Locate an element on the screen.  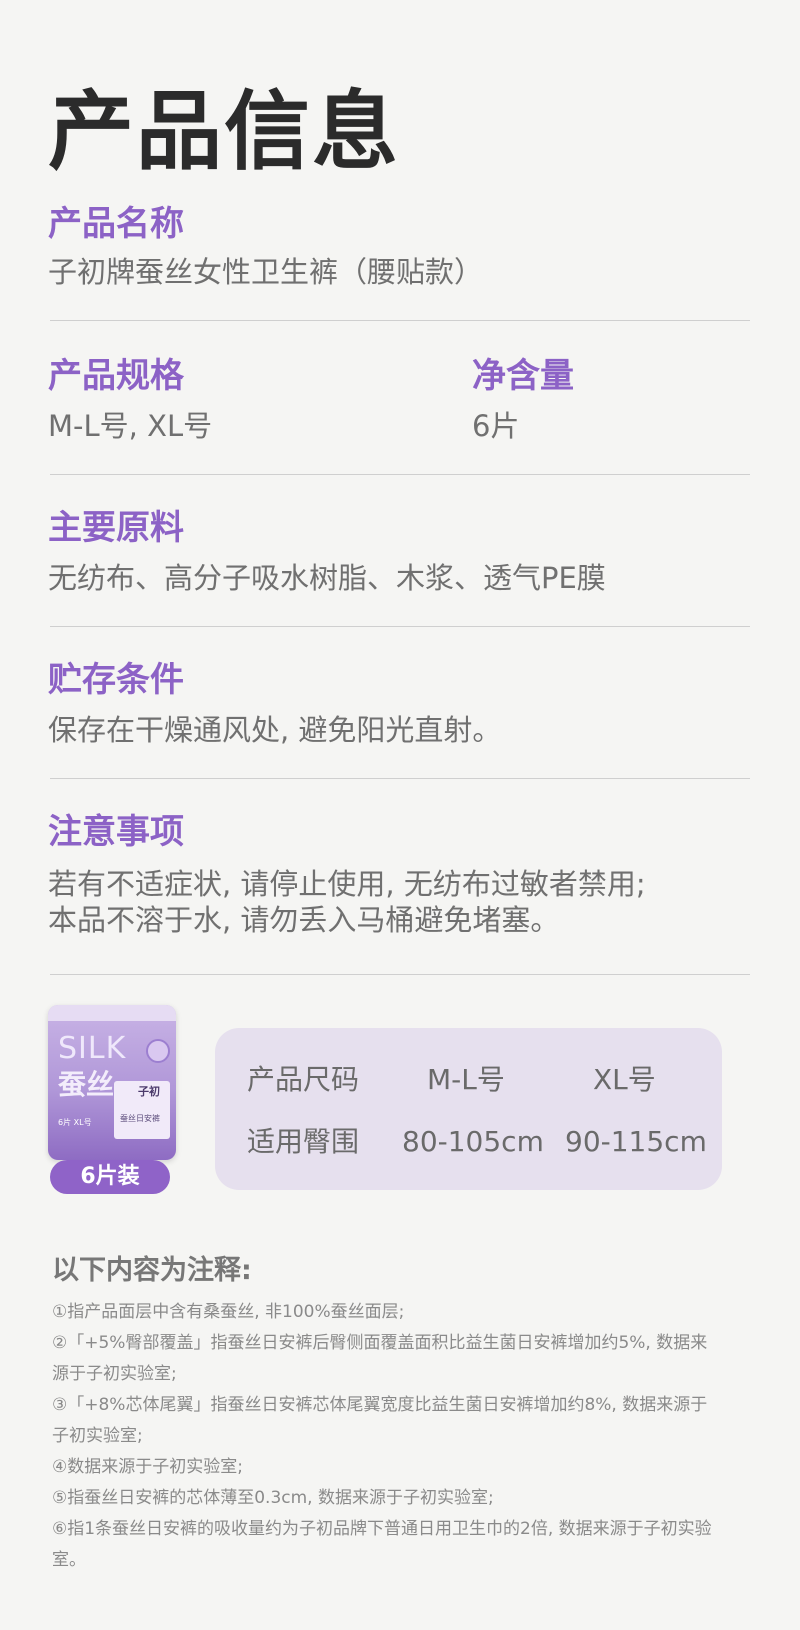
hip-row-label: 适用臀围 is located at coordinates (303, 1141).